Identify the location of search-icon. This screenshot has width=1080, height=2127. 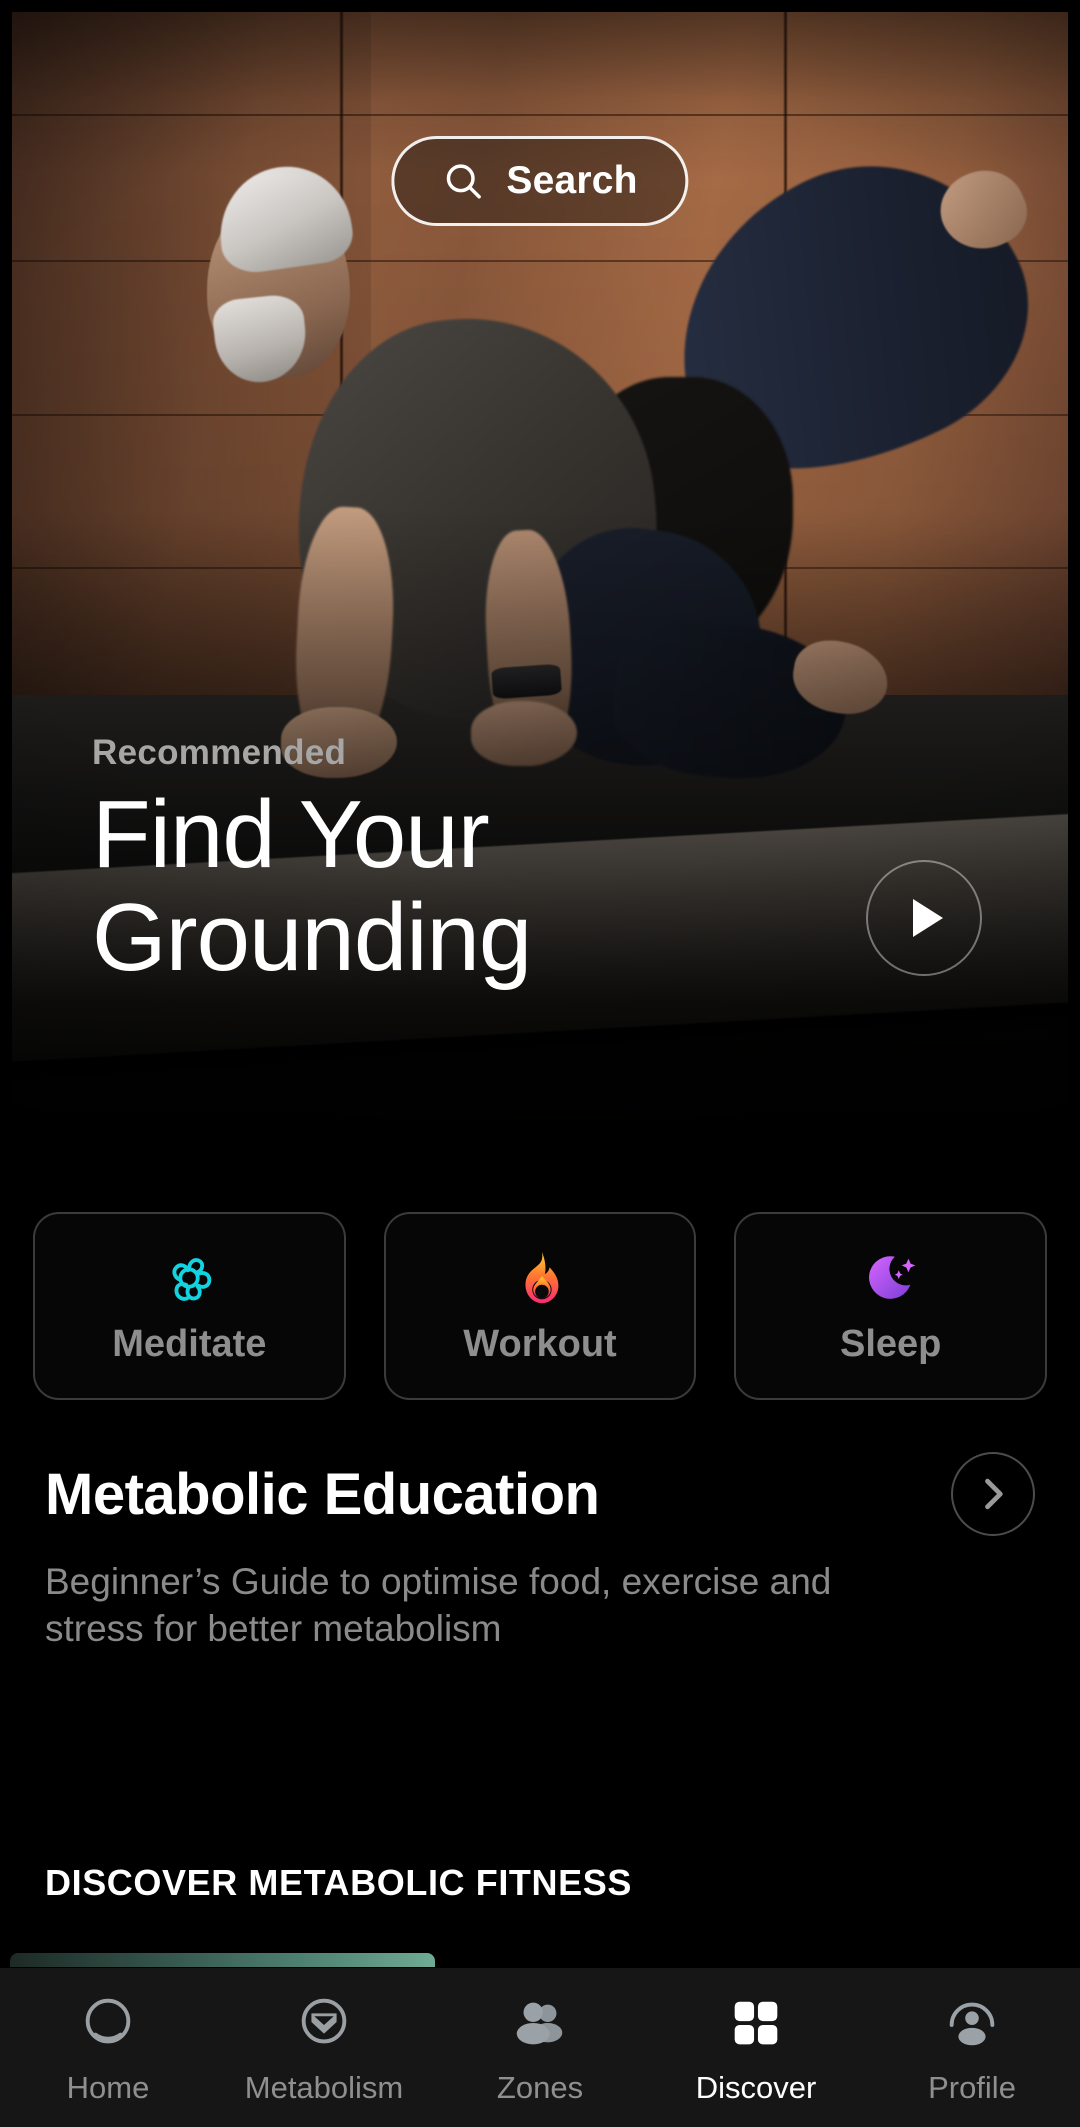
(463, 181).